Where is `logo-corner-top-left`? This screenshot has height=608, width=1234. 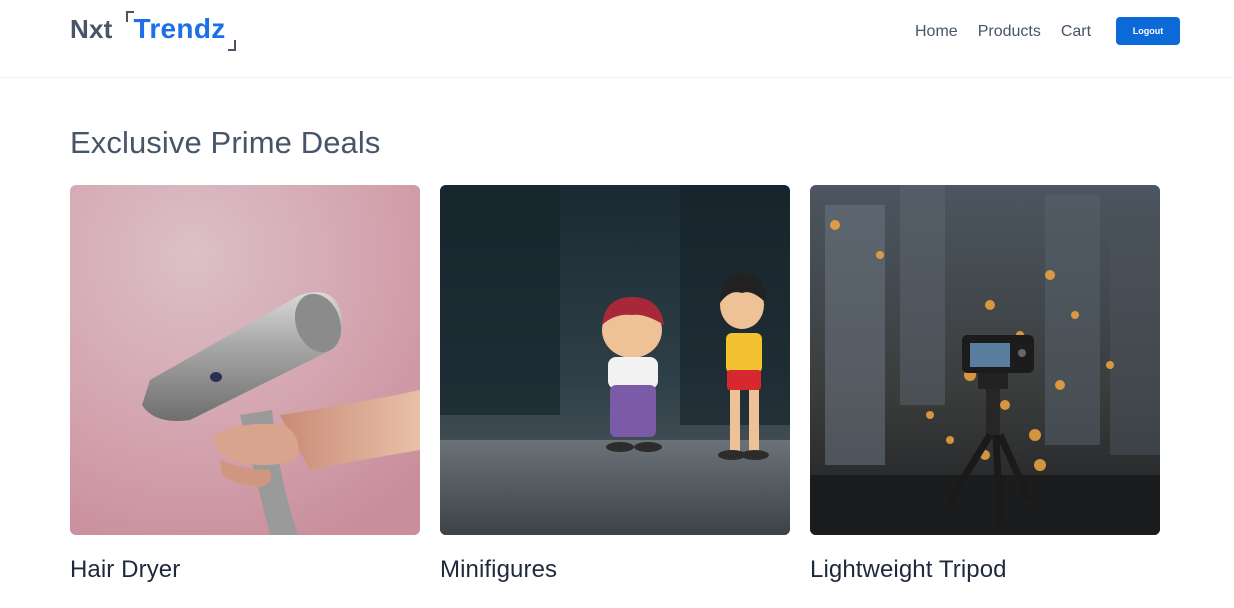 logo-corner-top-left is located at coordinates (129, 16).